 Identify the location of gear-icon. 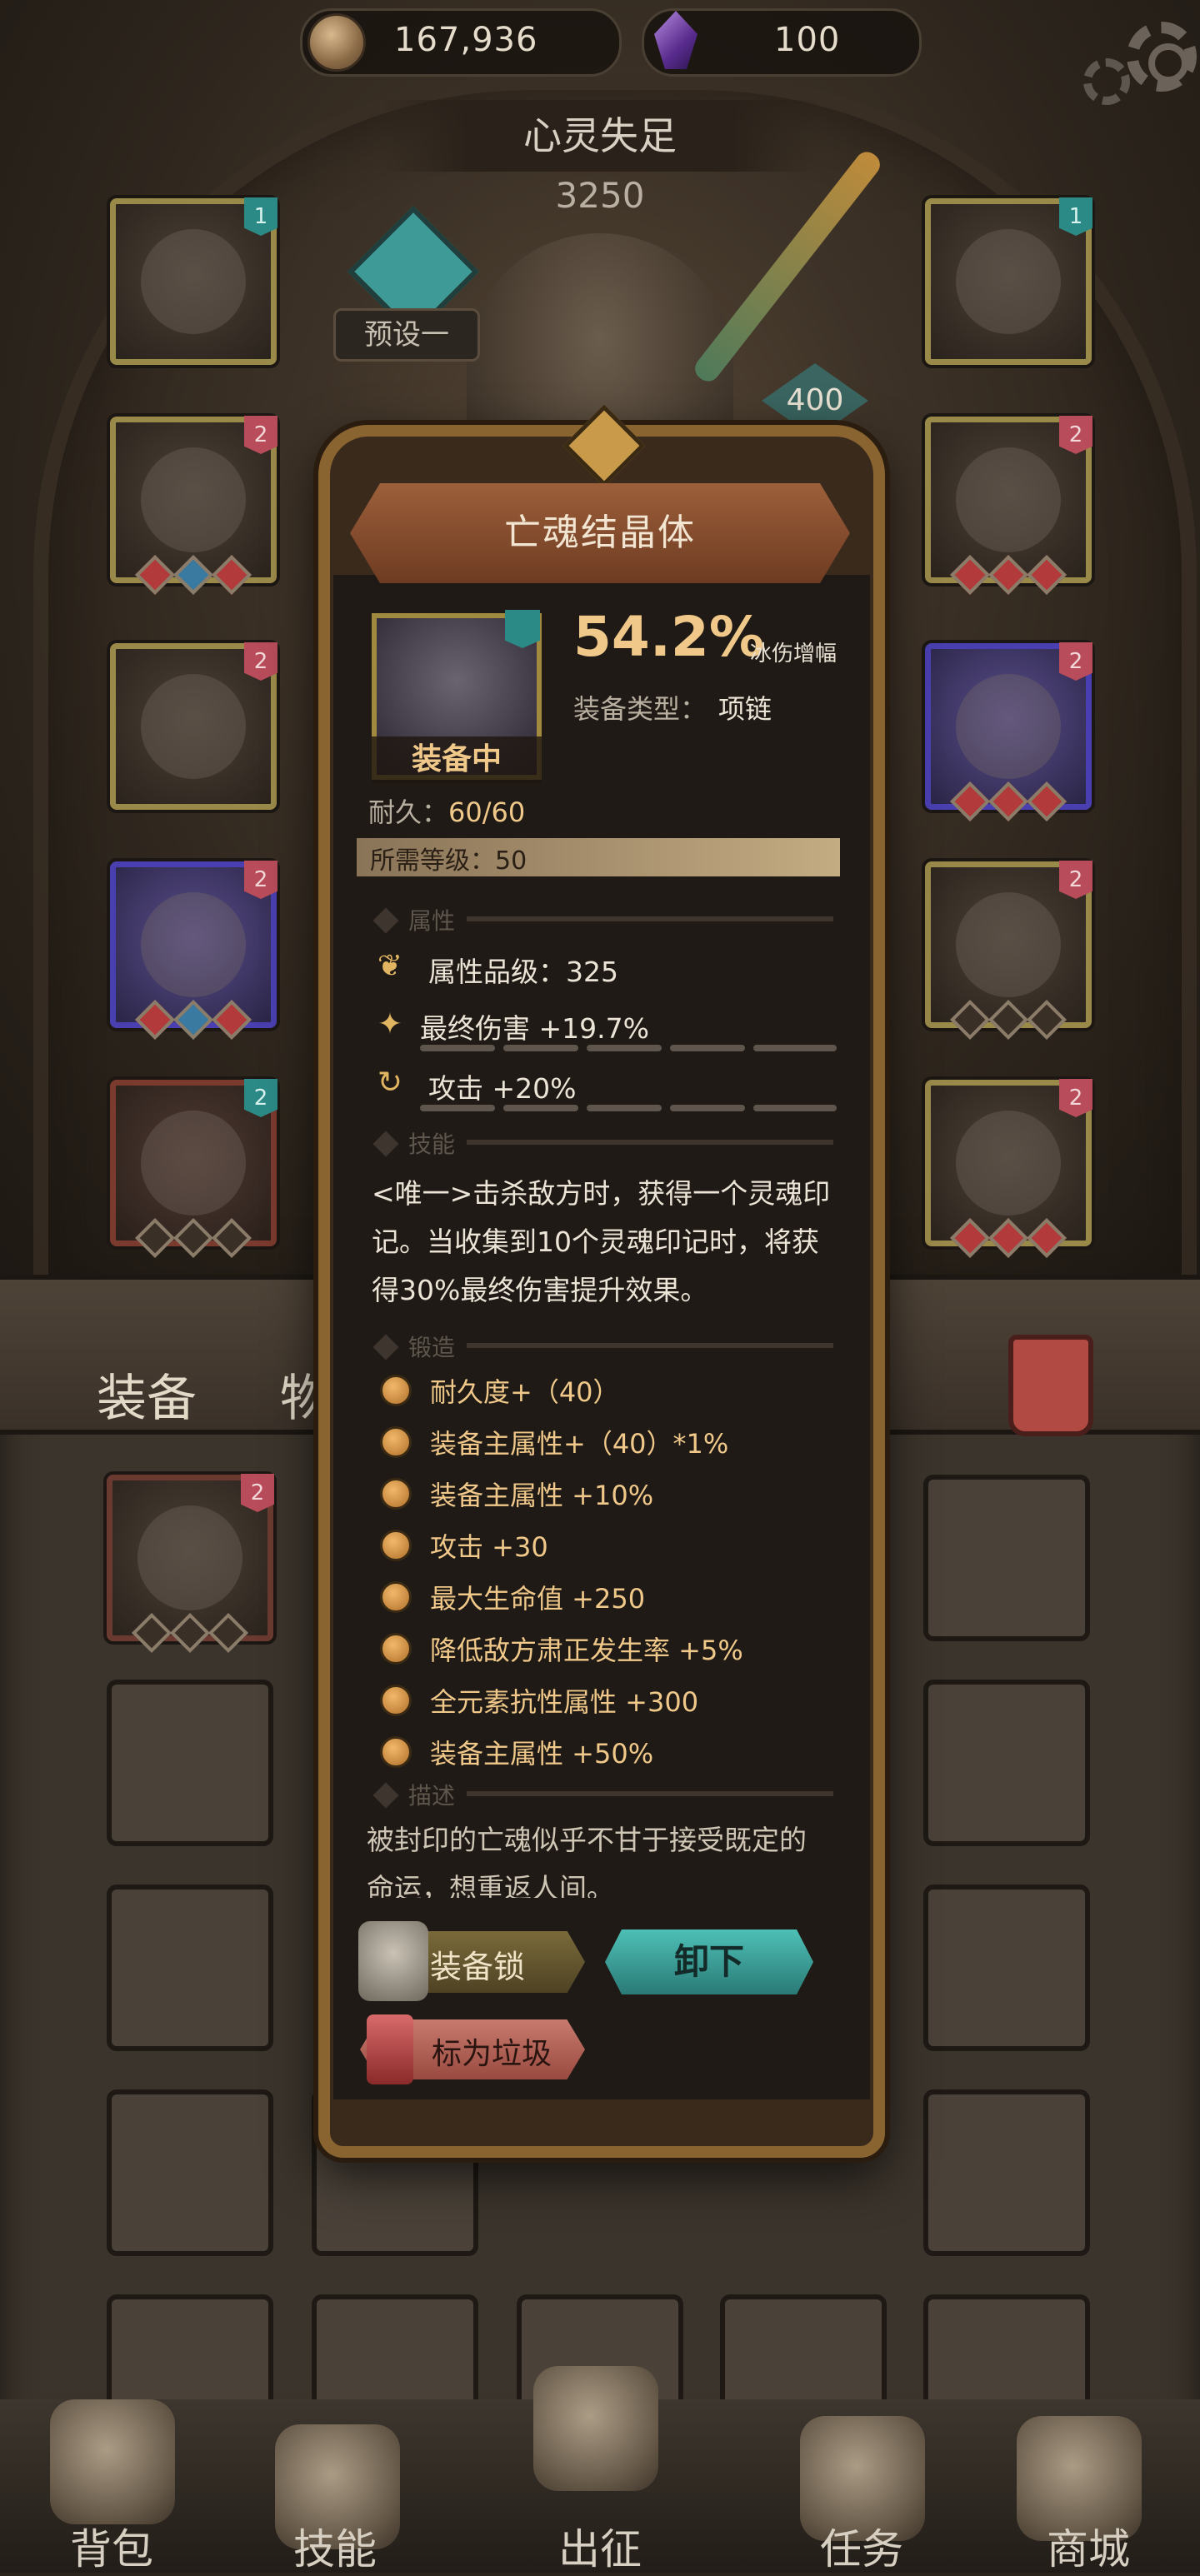
(1162, 57).